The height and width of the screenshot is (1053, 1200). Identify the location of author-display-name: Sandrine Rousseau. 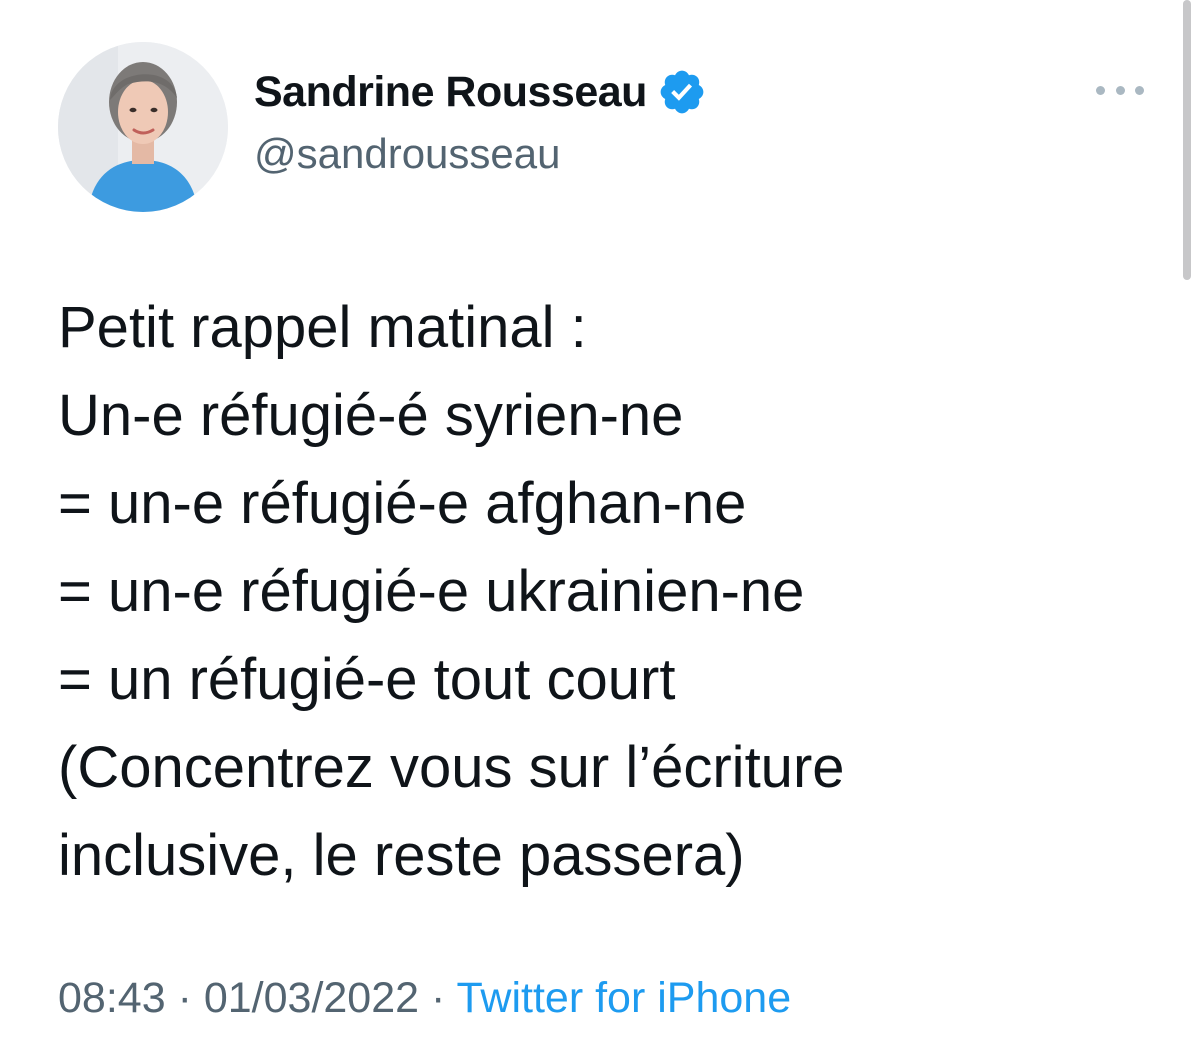
(450, 92).